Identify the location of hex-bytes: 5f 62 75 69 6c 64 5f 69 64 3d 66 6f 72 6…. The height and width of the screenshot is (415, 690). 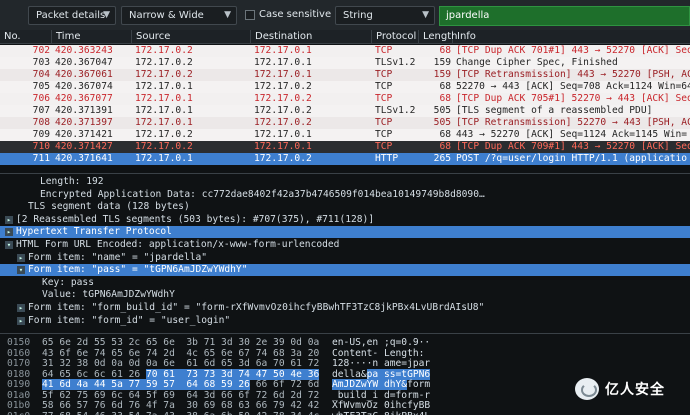
(180, 395).